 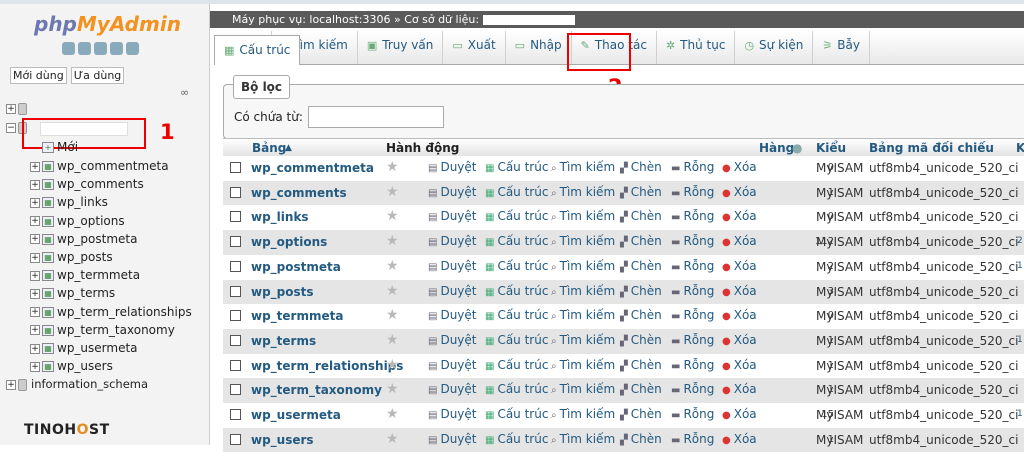 I want to click on link-icon: ∞, so click(x=184, y=92).